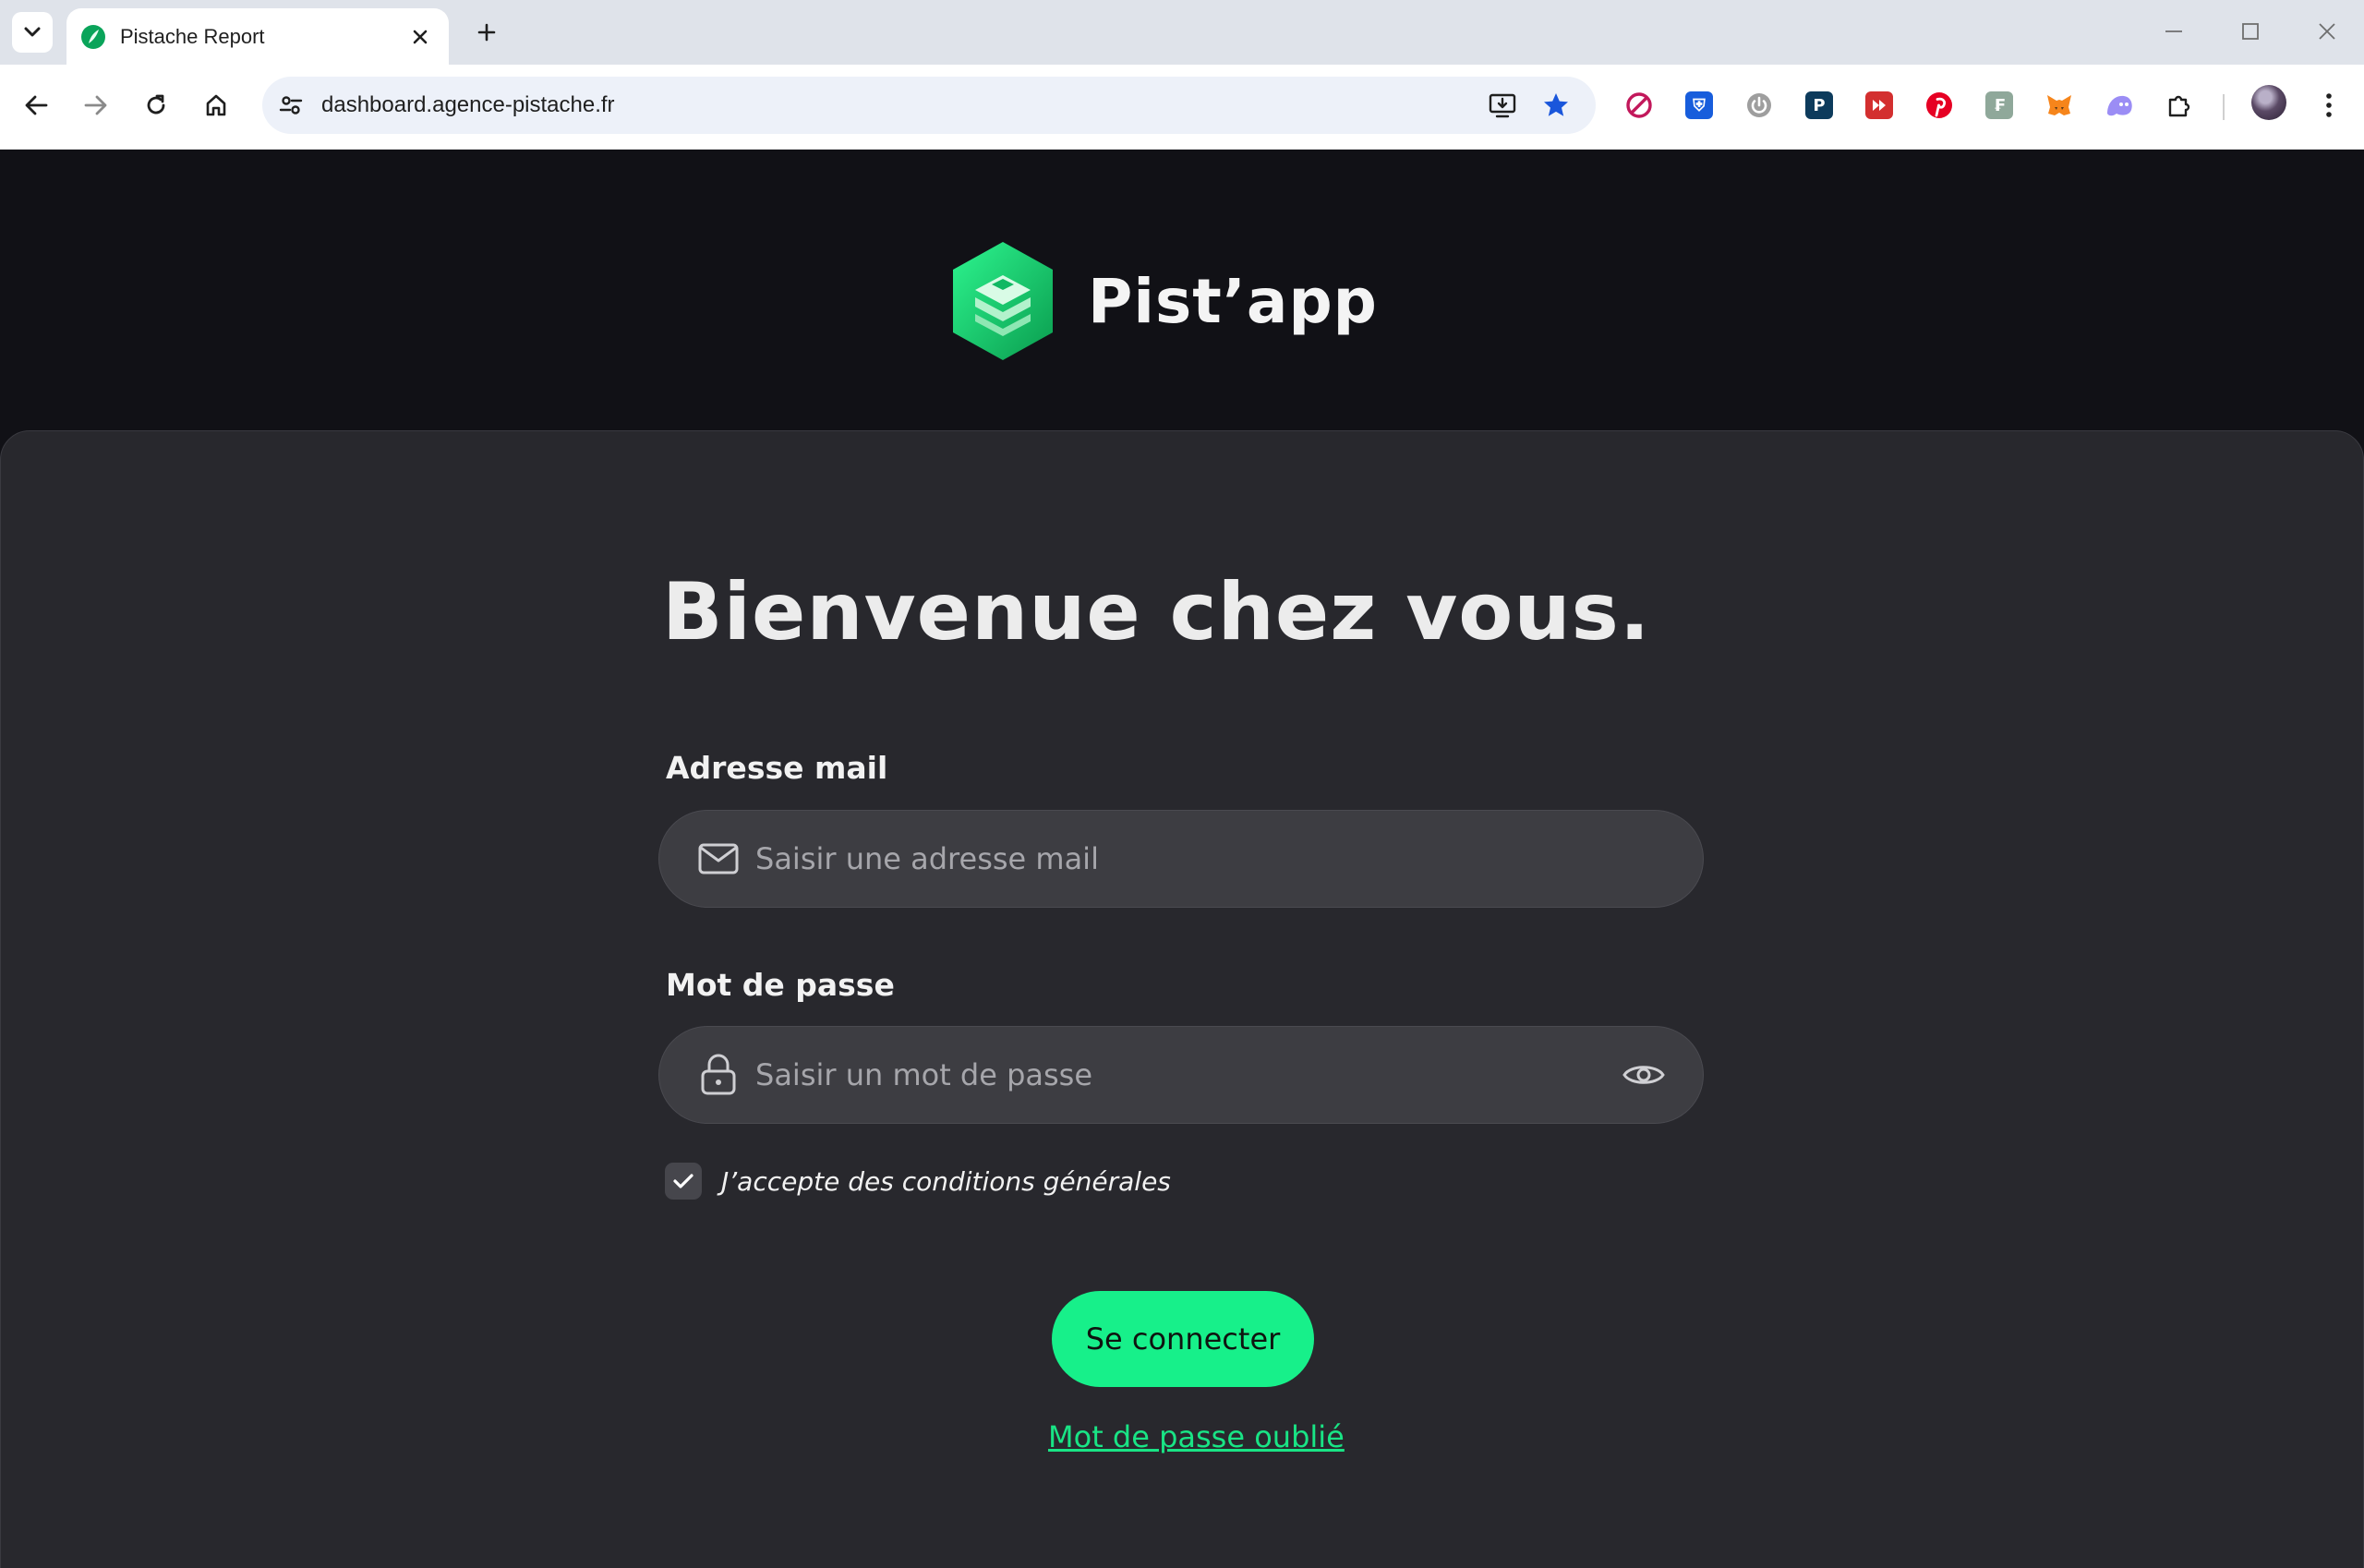  I want to click on extension-bitwarden: ⛨, so click(1699, 106).